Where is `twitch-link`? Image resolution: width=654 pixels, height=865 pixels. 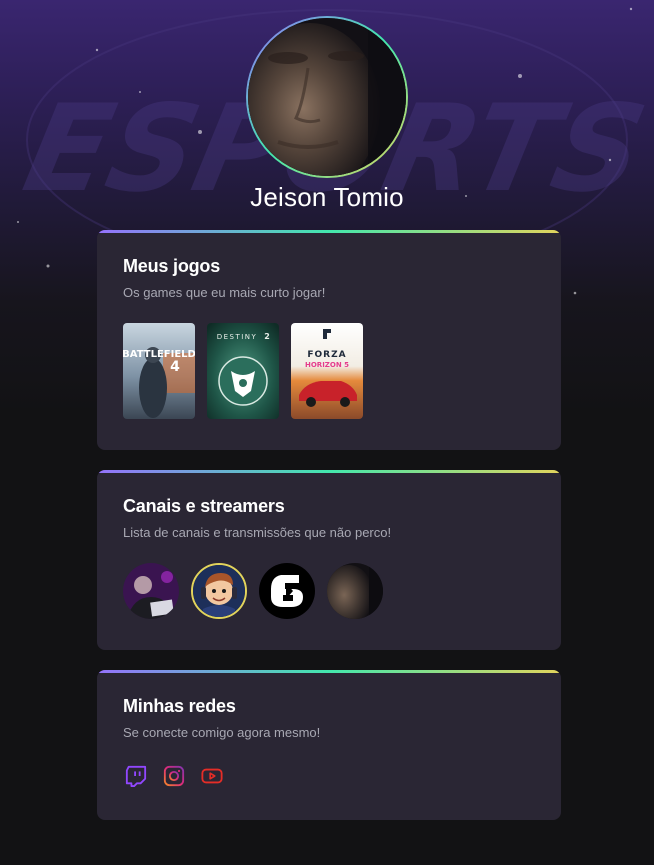
twitch-link is located at coordinates (136, 776).